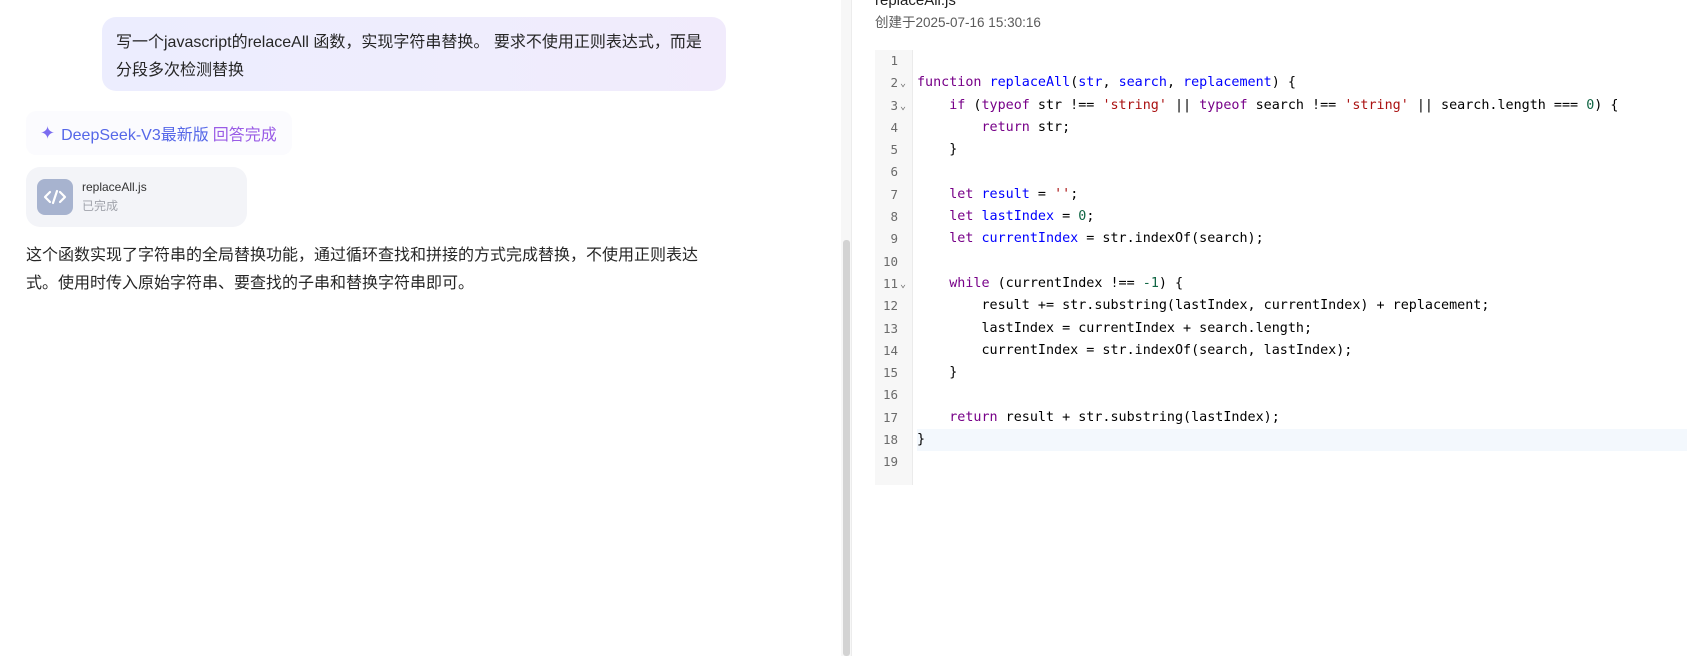 Image resolution: width=1687 pixels, height=656 pixels. What do you see at coordinates (100, 206) in the screenshot?
I see `file-status: 已完成` at bounding box center [100, 206].